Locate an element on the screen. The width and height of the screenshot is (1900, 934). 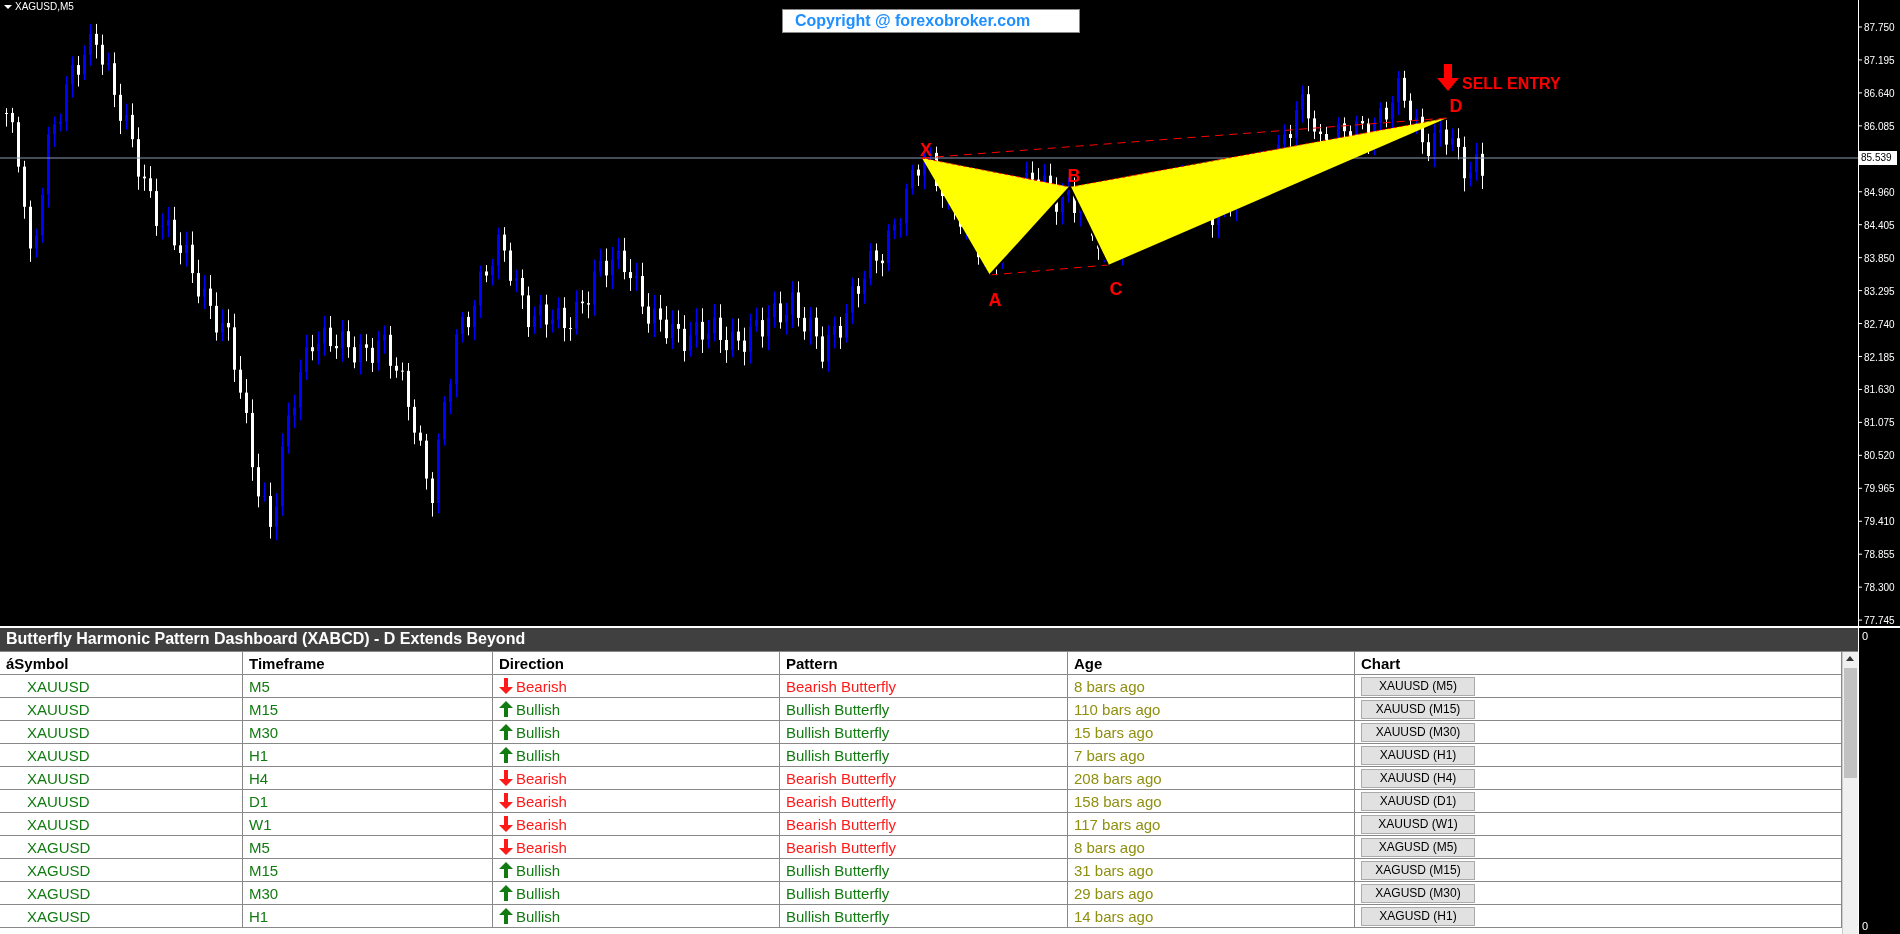
price-axis-label: 78.300 is located at coordinates (1879, 588).